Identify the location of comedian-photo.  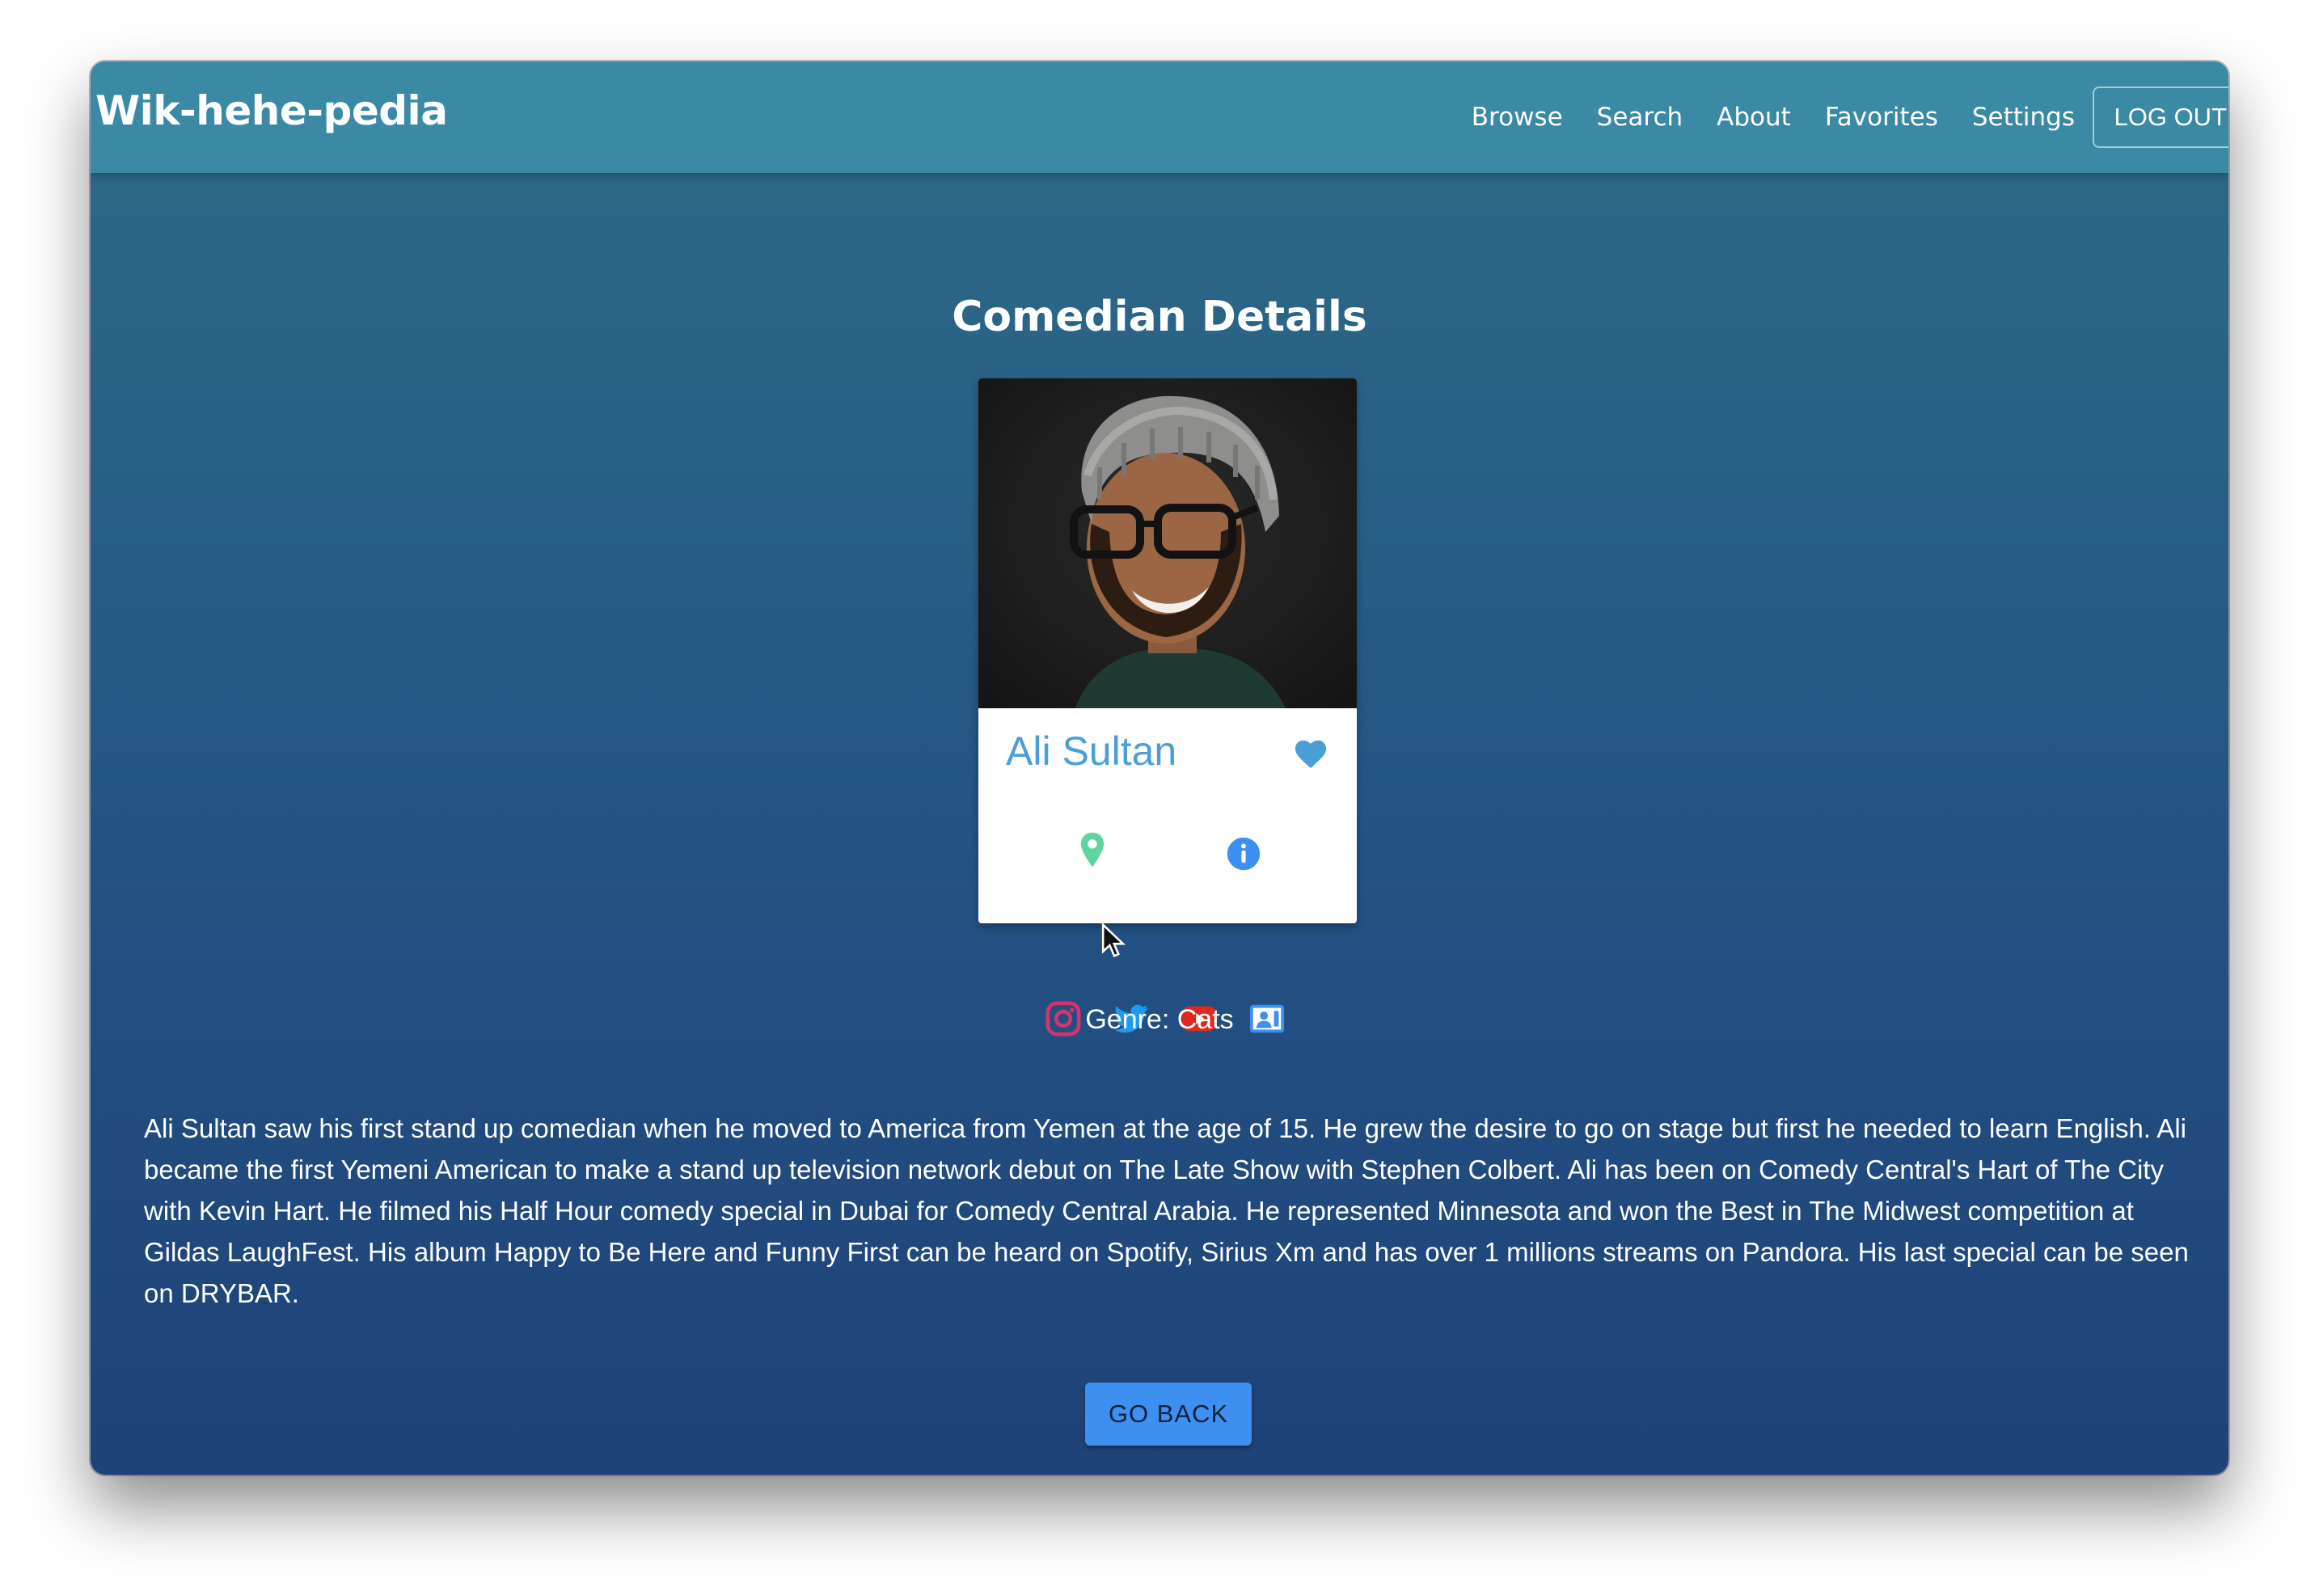
(1167, 543).